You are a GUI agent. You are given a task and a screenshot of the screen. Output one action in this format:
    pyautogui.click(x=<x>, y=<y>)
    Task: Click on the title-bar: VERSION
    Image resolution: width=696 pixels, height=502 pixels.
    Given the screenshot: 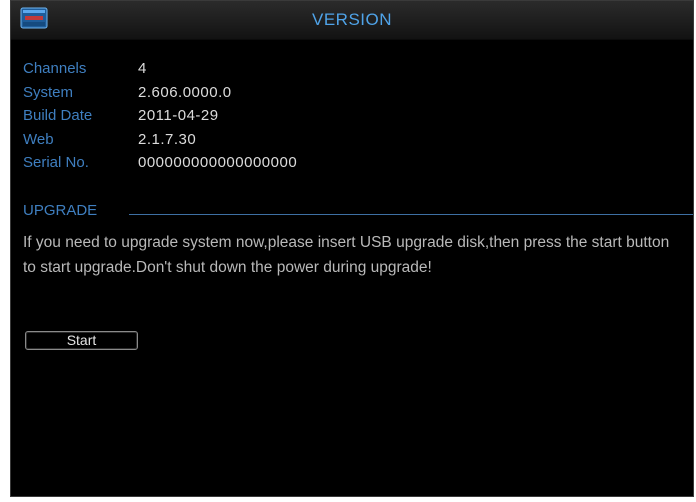 What is the action you would take?
    pyautogui.click(x=352, y=20)
    